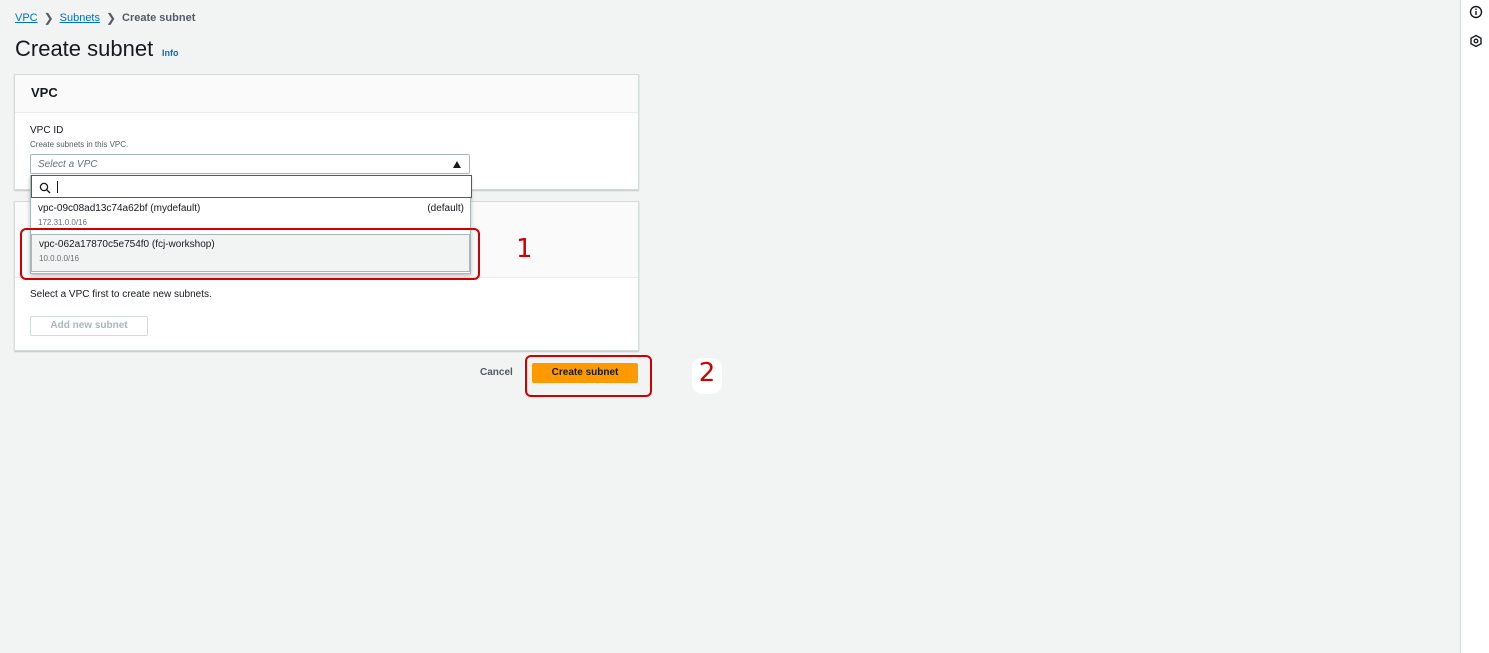 This screenshot has height=653, width=1489. I want to click on hexagon-settings-icon, so click(1476, 41).